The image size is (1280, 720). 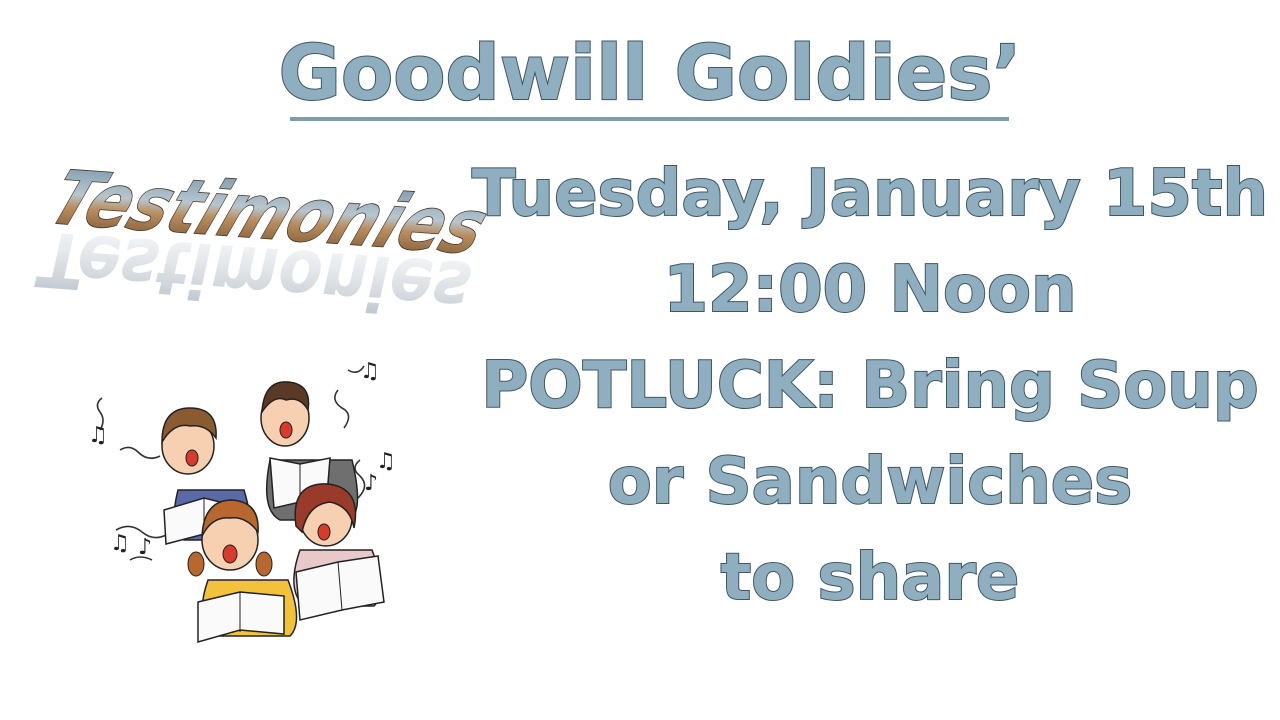 What do you see at coordinates (870, 194) in the screenshot?
I see `event-date: Tuesday, January 15th` at bounding box center [870, 194].